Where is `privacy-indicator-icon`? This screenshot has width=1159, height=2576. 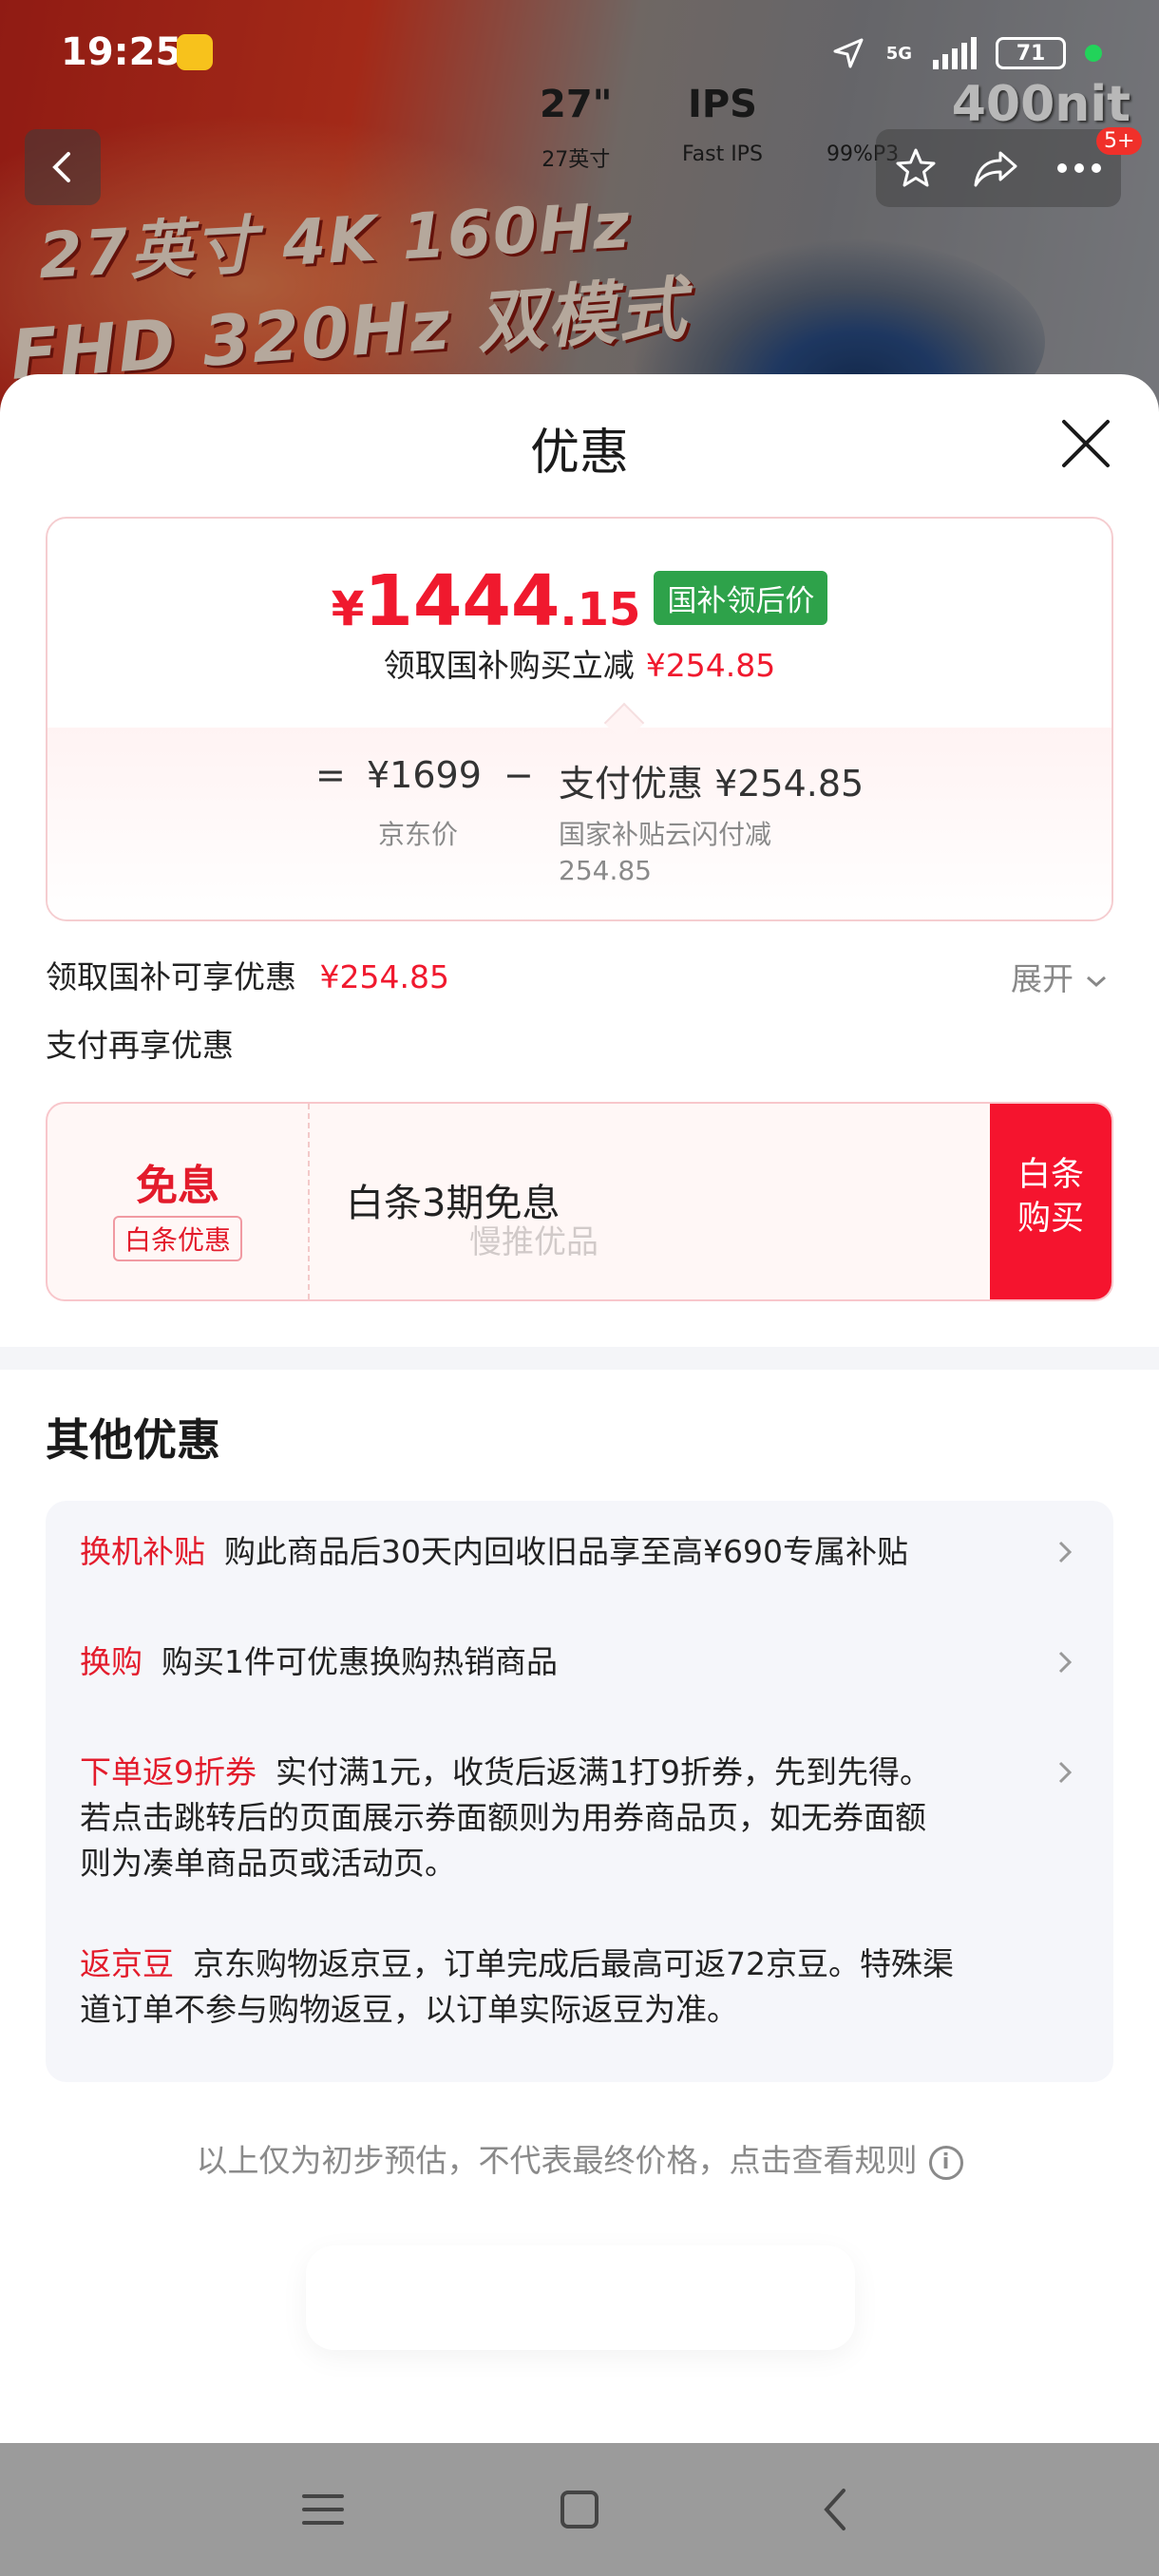
privacy-indicator-icon is located at coordinates (1093, 53).